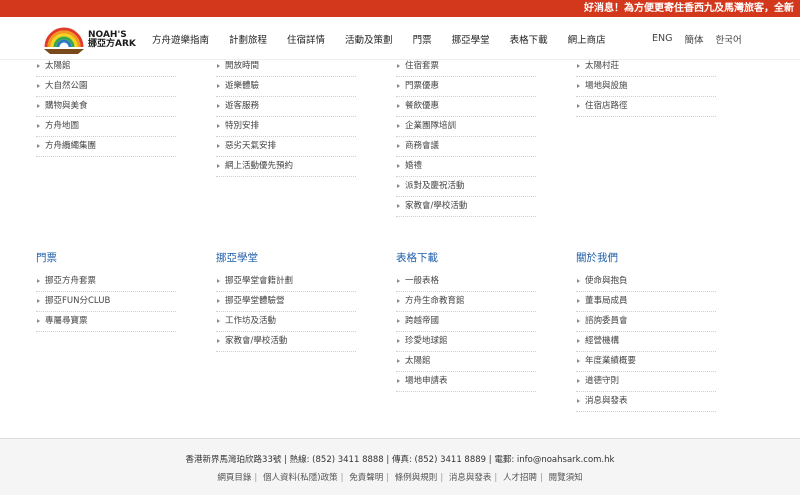  What do you see at coordinates (286, 322) in the screenshot?
I see `sitemap-link: 工作坊及活動` at bounding box center [286, 322].